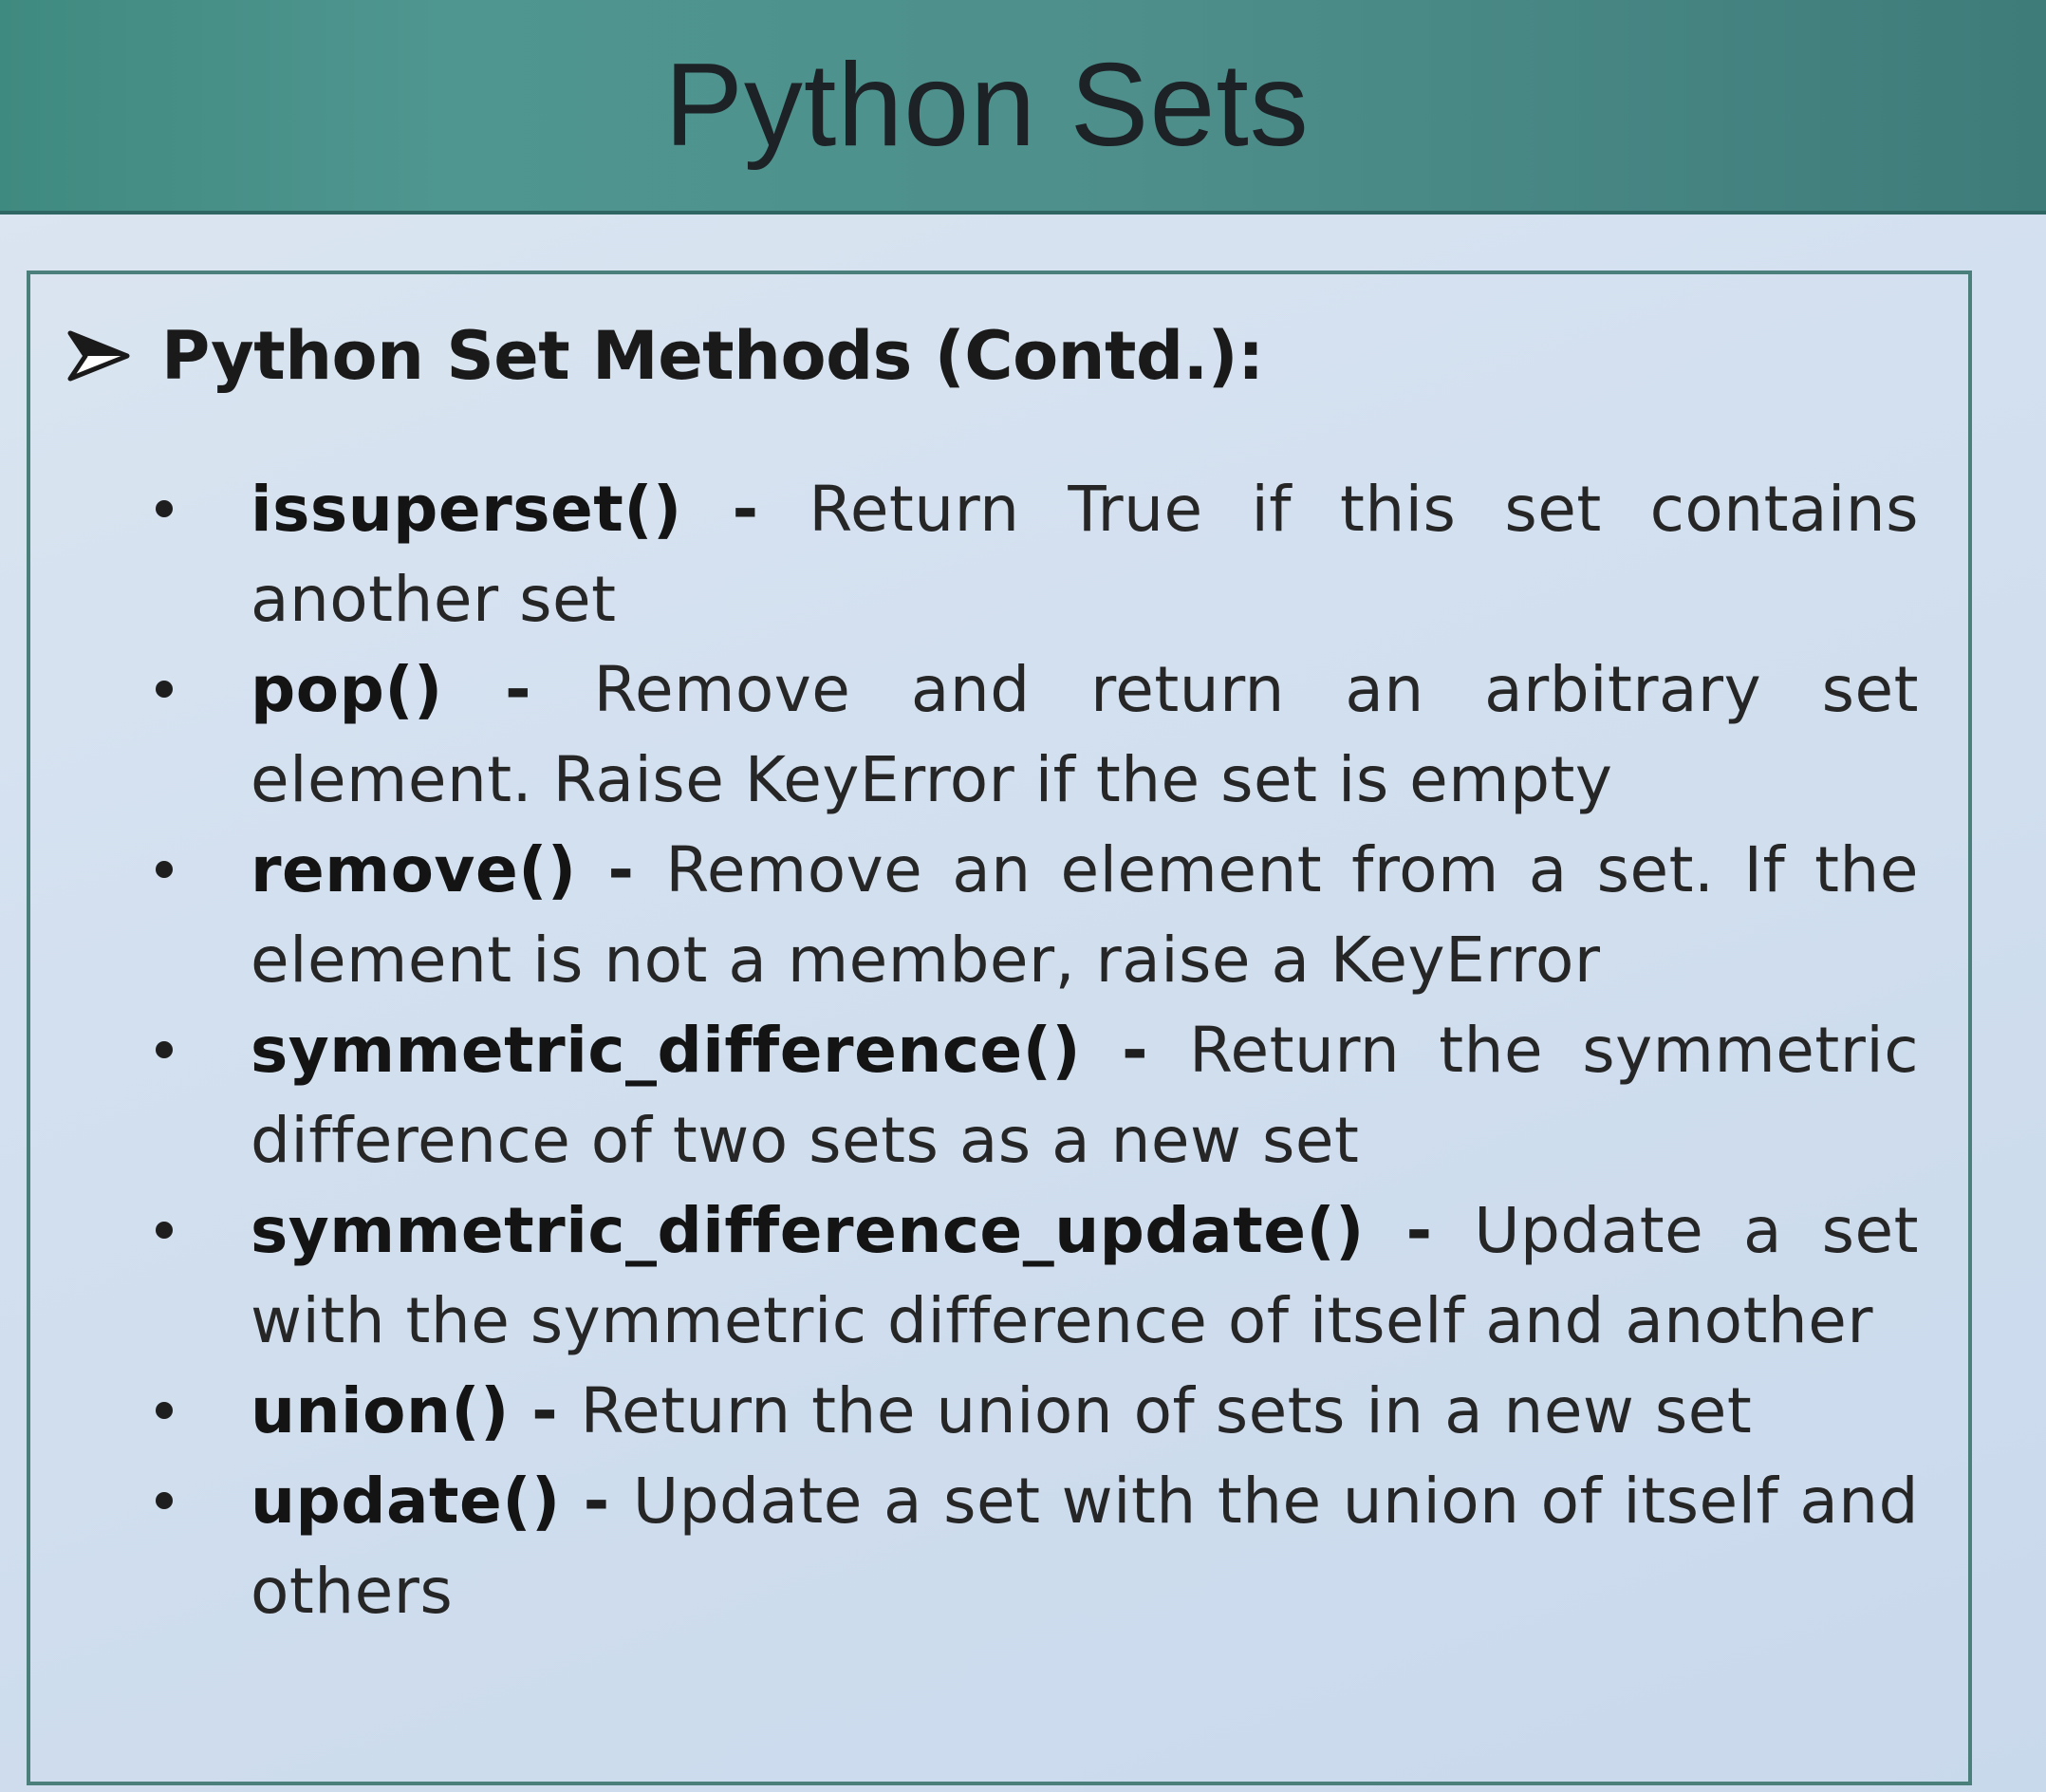 The height and width of the screenshot is (1792, 2046). Describe the element at coordinates (1166, 1410) in the screenshot. I see `method-description: Return the union of sets in a new set` at that location.